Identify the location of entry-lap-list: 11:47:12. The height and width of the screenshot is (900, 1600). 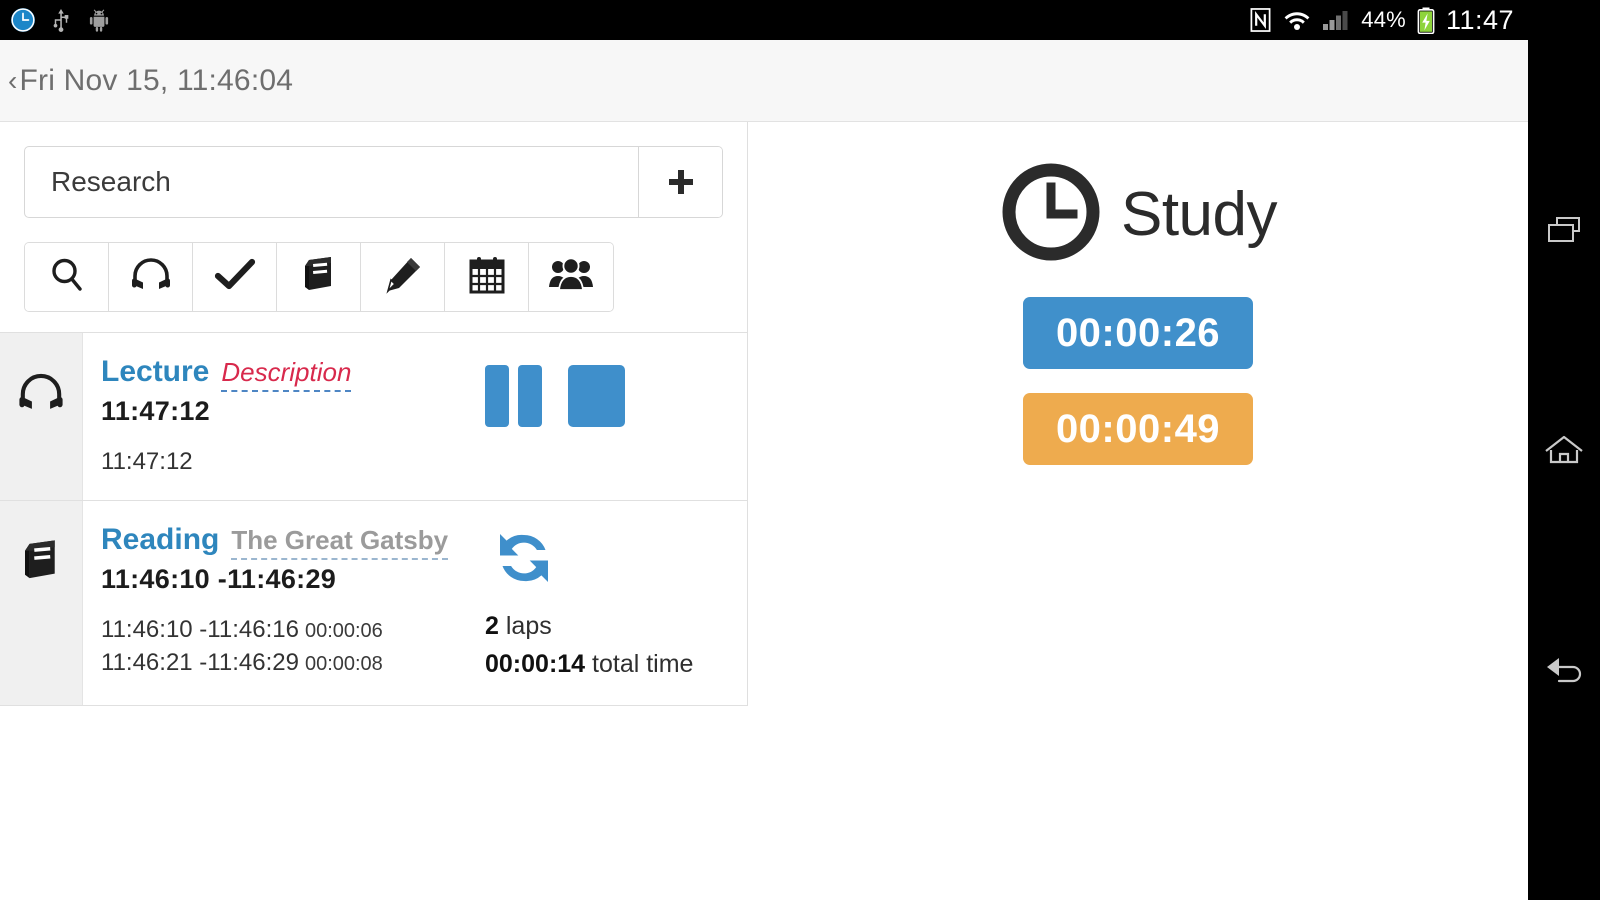
(290, 461).